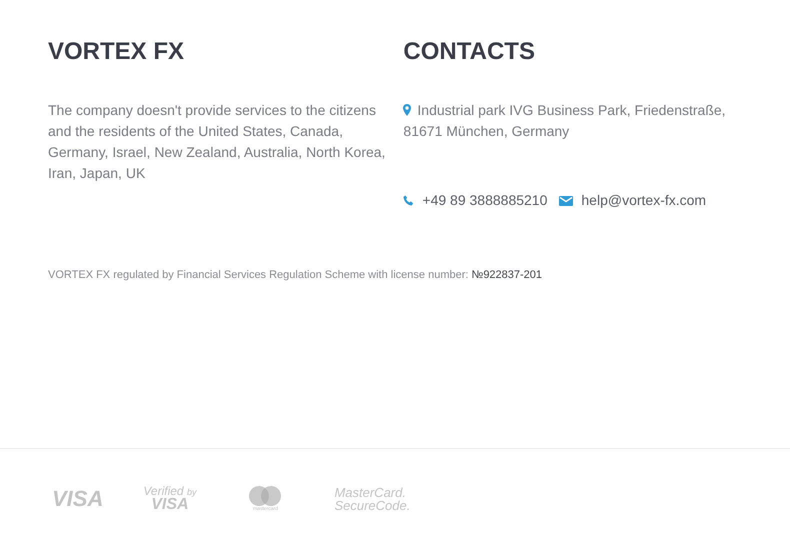  Describe the element at coordinates (408, 200) in the screenshot. I see `phone-icon` at that location.